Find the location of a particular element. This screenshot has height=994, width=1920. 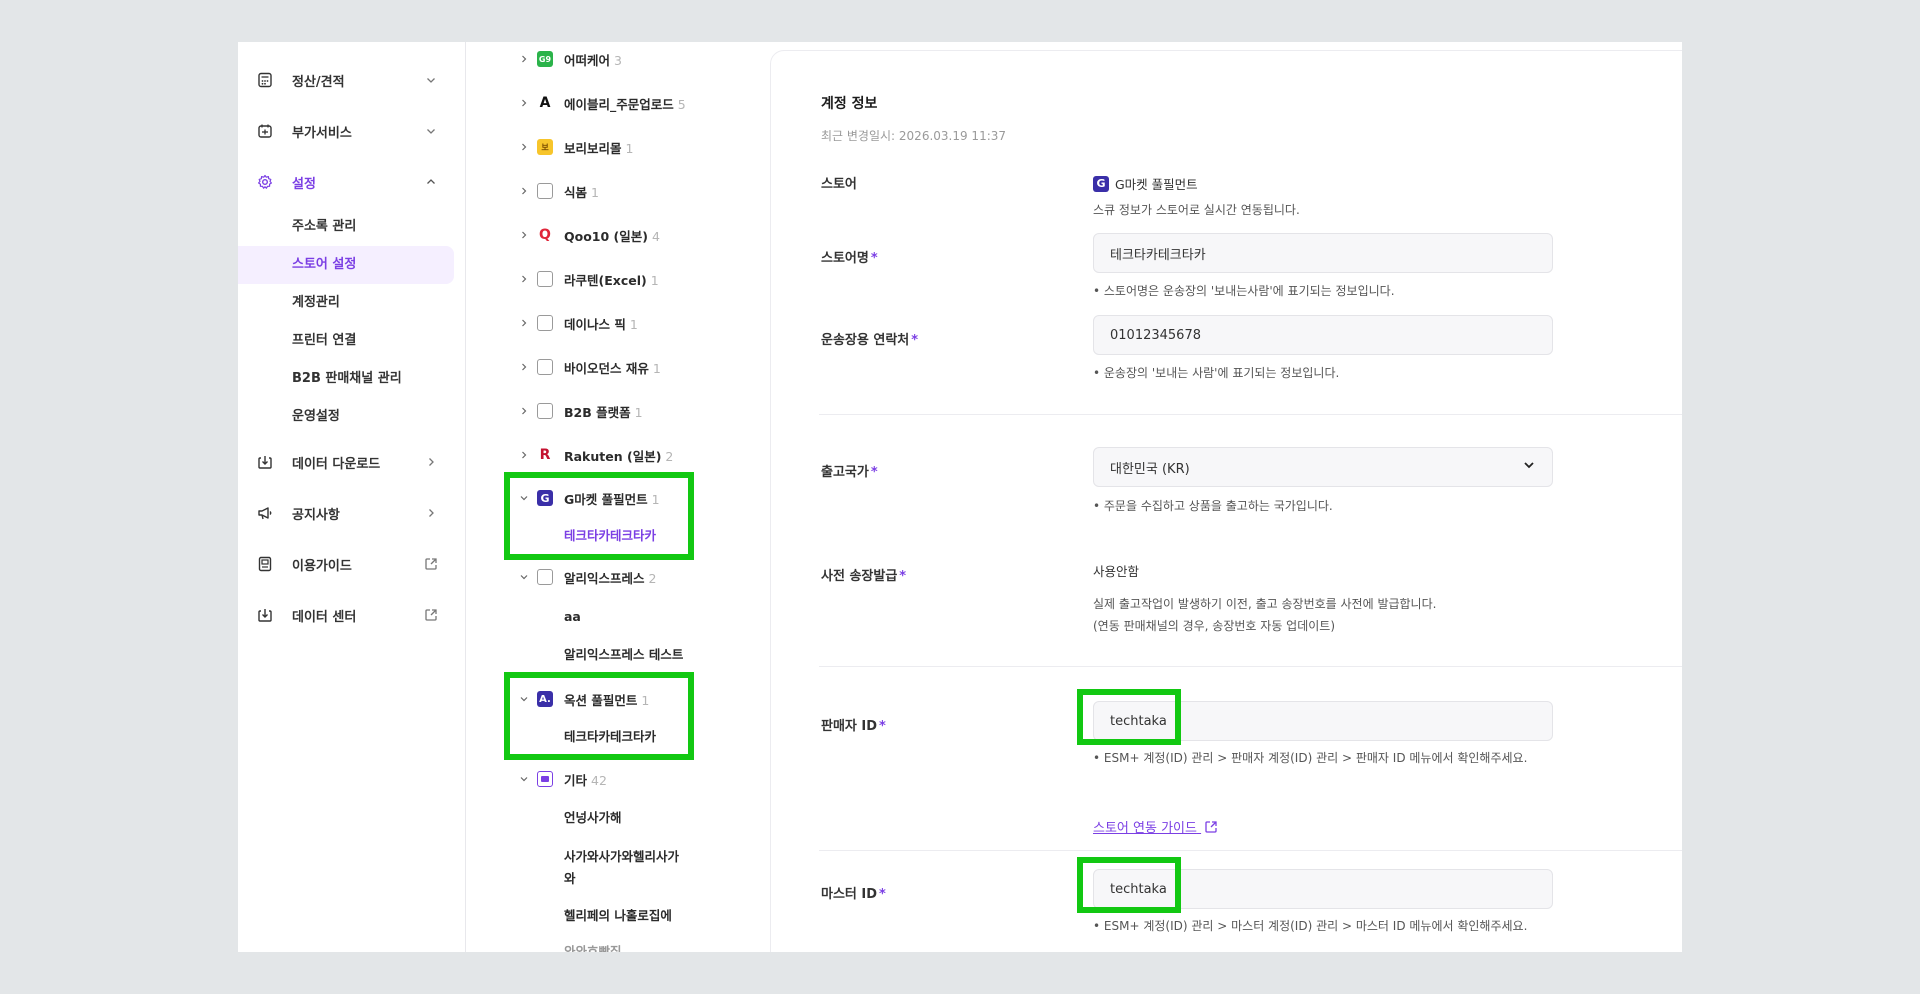

store-logo-icon: G9 is located at coordinates (545, 59).